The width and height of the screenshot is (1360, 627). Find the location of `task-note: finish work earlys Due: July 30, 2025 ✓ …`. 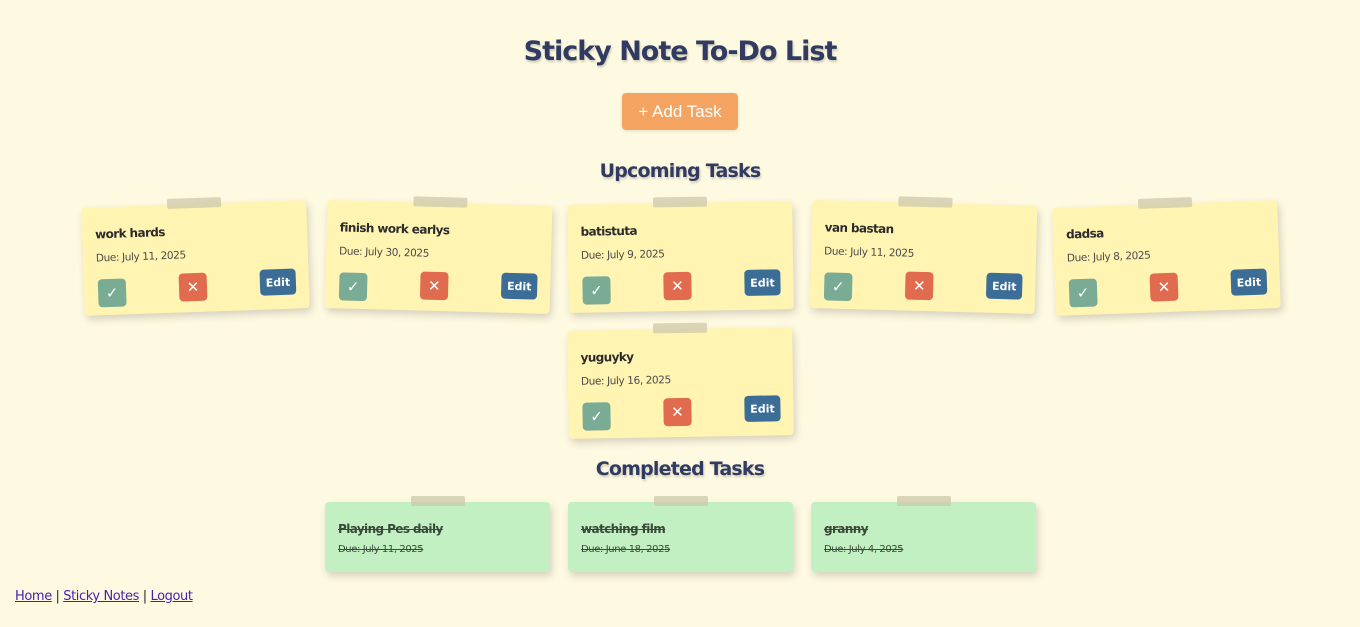

task-note: finish work earlys Due: July 30, 2025 ✓ … is located at coordinates (438, 255).